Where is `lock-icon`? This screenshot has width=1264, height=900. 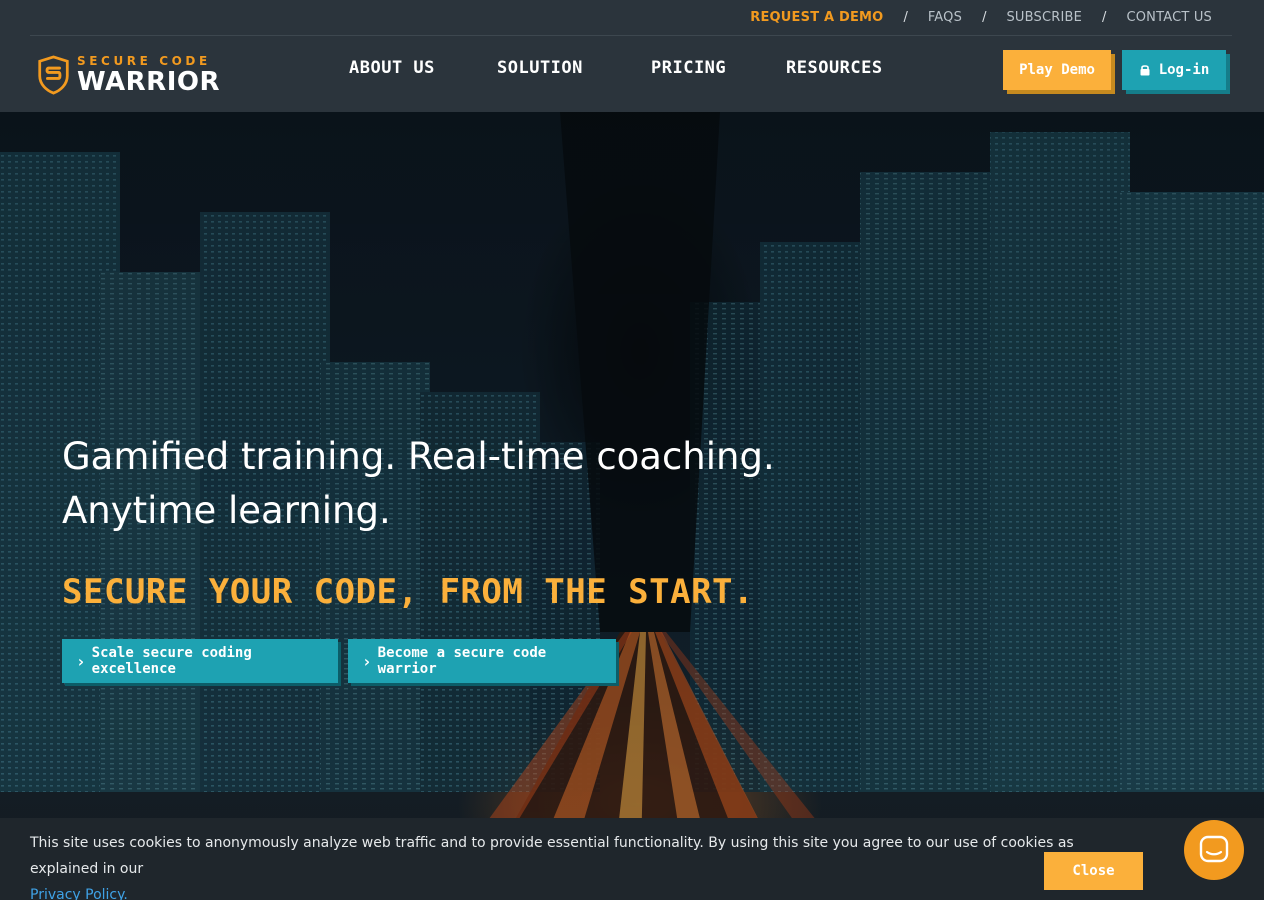 lock-icon is located at coordinates (1145, 70).